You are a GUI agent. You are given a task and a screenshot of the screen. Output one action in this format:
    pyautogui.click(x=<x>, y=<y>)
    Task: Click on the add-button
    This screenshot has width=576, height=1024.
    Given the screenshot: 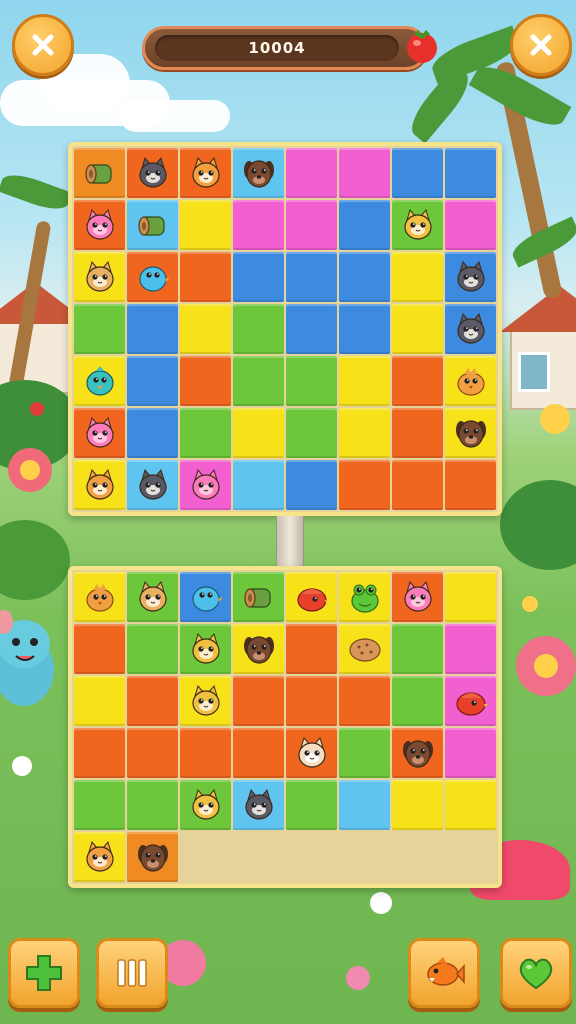 What is the action you would take?
    pyautogui.click(x=44, y=973)
    